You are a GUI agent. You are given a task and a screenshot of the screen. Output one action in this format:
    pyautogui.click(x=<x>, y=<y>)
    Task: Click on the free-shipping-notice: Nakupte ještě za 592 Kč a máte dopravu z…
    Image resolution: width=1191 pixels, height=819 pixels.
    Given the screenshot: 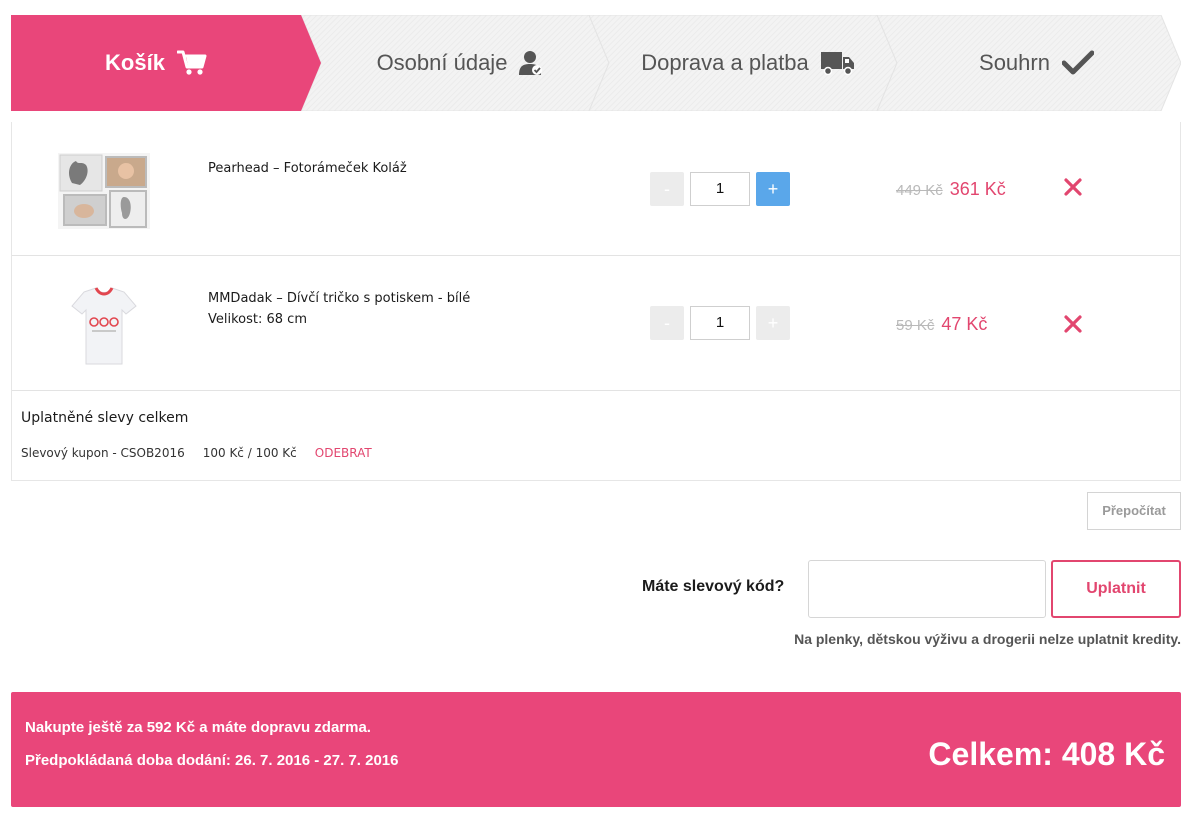 What is the action you would take?
    pyautogui.click(x=198, y=727)
    